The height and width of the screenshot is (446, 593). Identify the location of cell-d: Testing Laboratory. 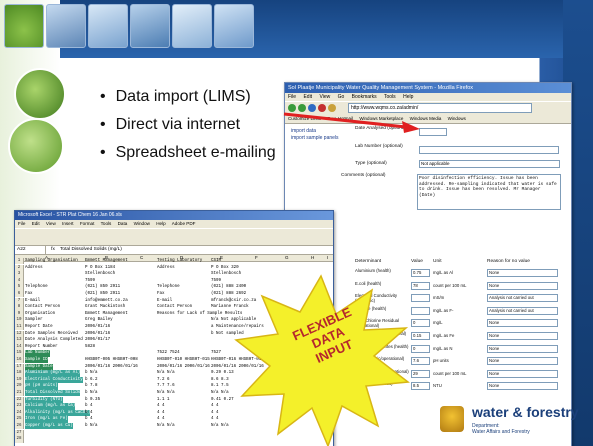
(179, 261).